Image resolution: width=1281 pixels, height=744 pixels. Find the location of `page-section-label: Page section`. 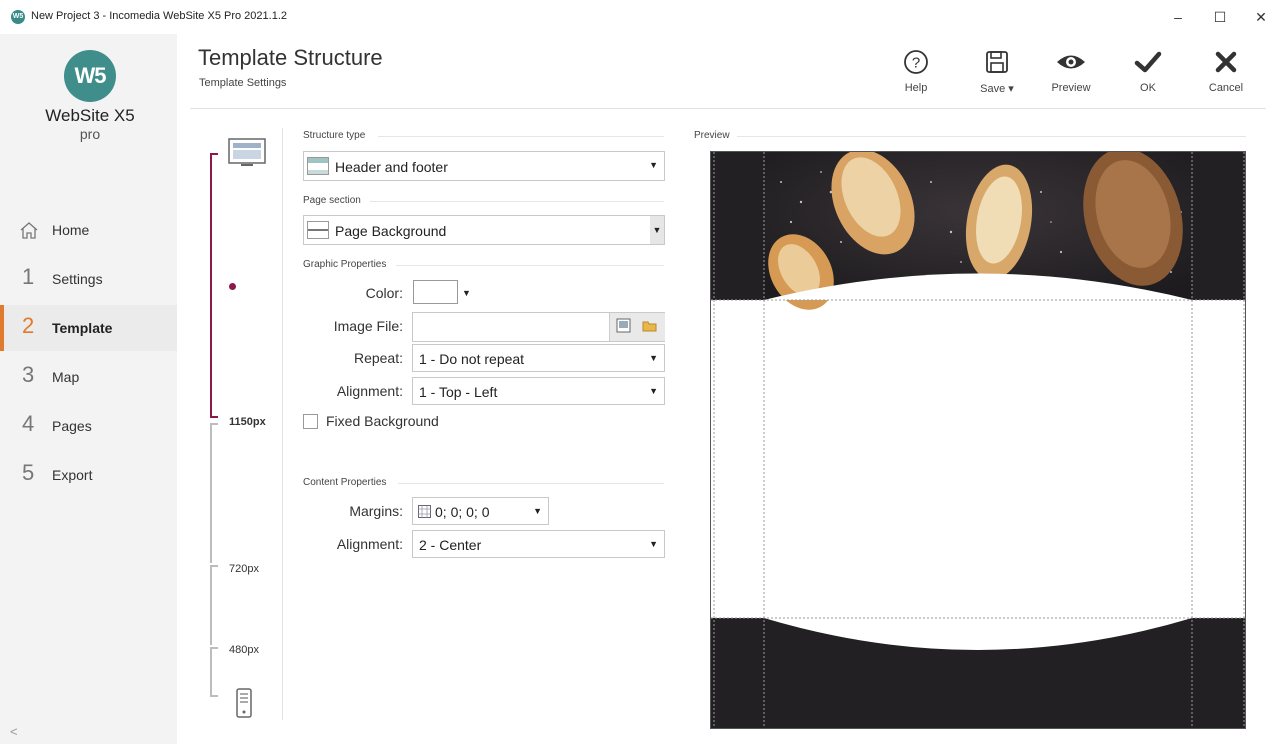

page-section-label: Page section is located at coordinates (332, 200).